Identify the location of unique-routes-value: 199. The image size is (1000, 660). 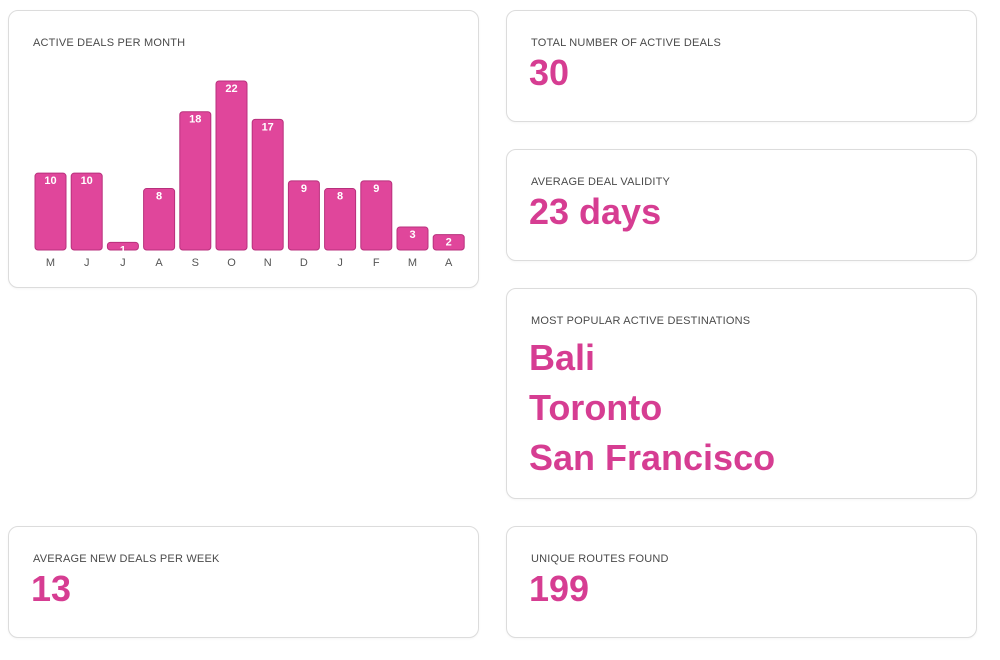
(559, 588).